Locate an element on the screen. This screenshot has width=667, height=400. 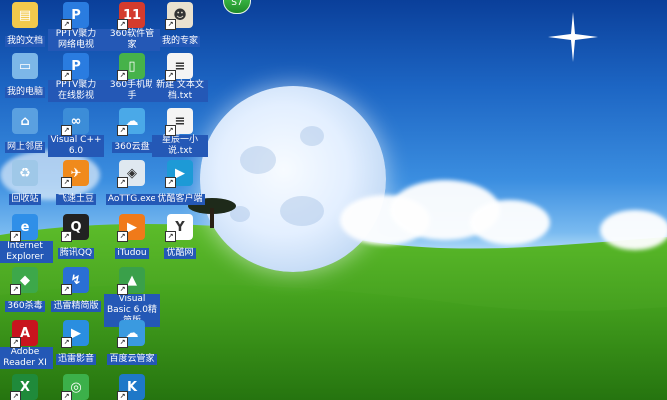
desktop-icon: P ↗ PPTV聚力 网络电视 is located at coordinates (76, 26).